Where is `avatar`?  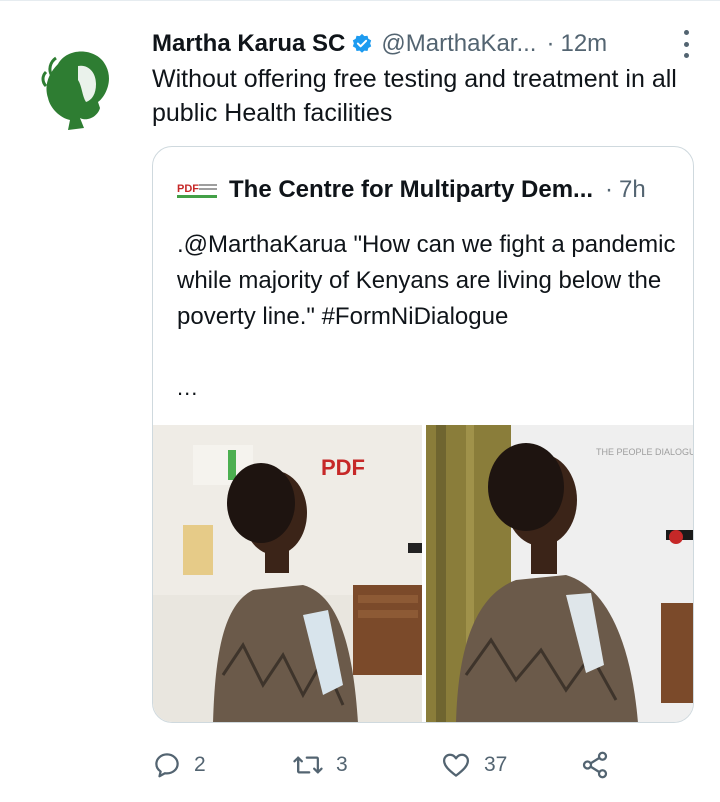
avatar is located at coordinates (76, 84).